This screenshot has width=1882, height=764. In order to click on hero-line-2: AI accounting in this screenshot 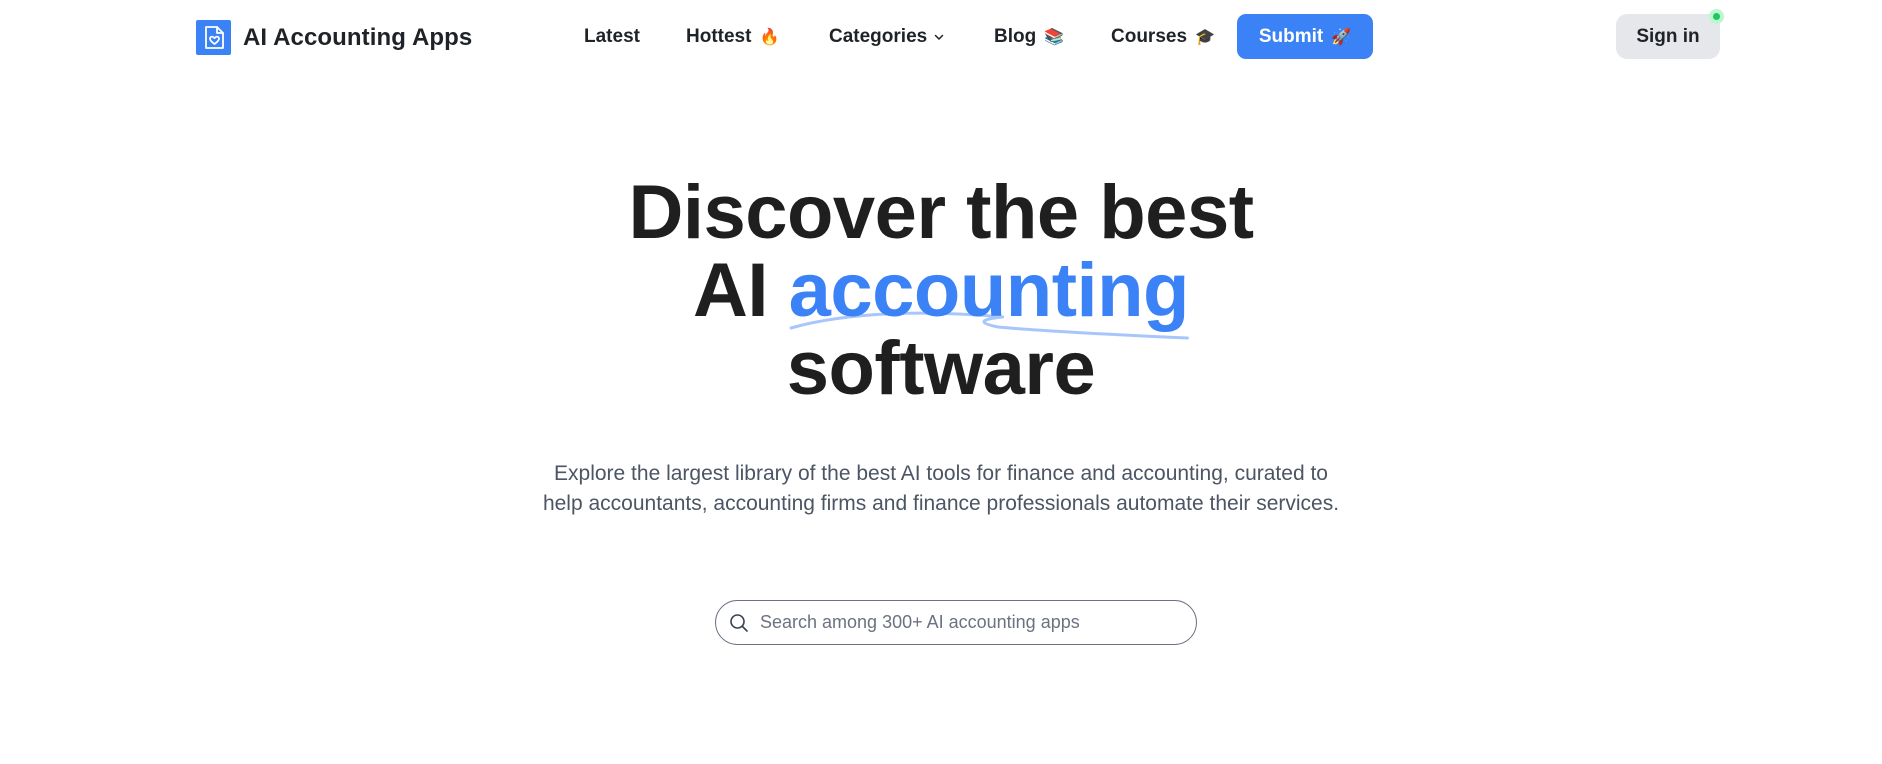, I will do `click(941, 296)`.